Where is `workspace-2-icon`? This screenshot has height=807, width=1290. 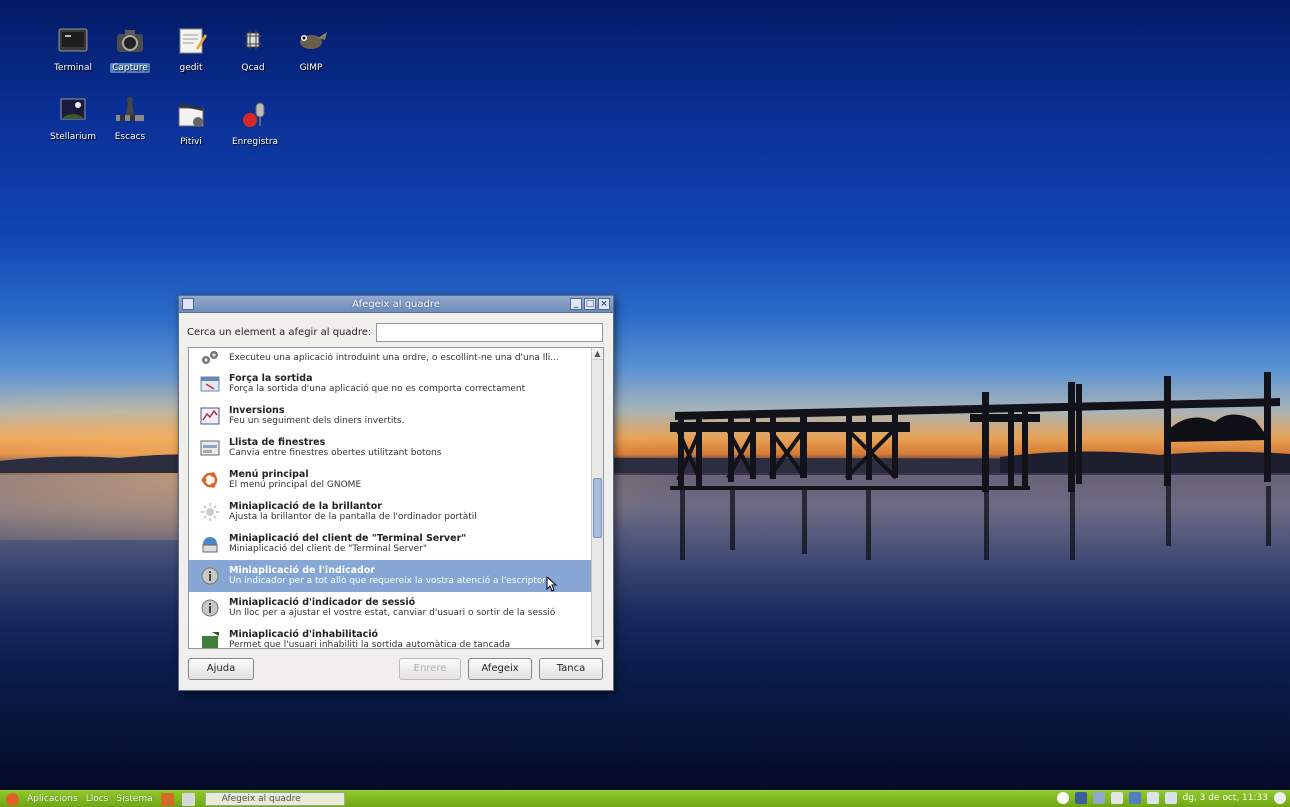
workspace-2-icon is located at coordinates (1098, 798).